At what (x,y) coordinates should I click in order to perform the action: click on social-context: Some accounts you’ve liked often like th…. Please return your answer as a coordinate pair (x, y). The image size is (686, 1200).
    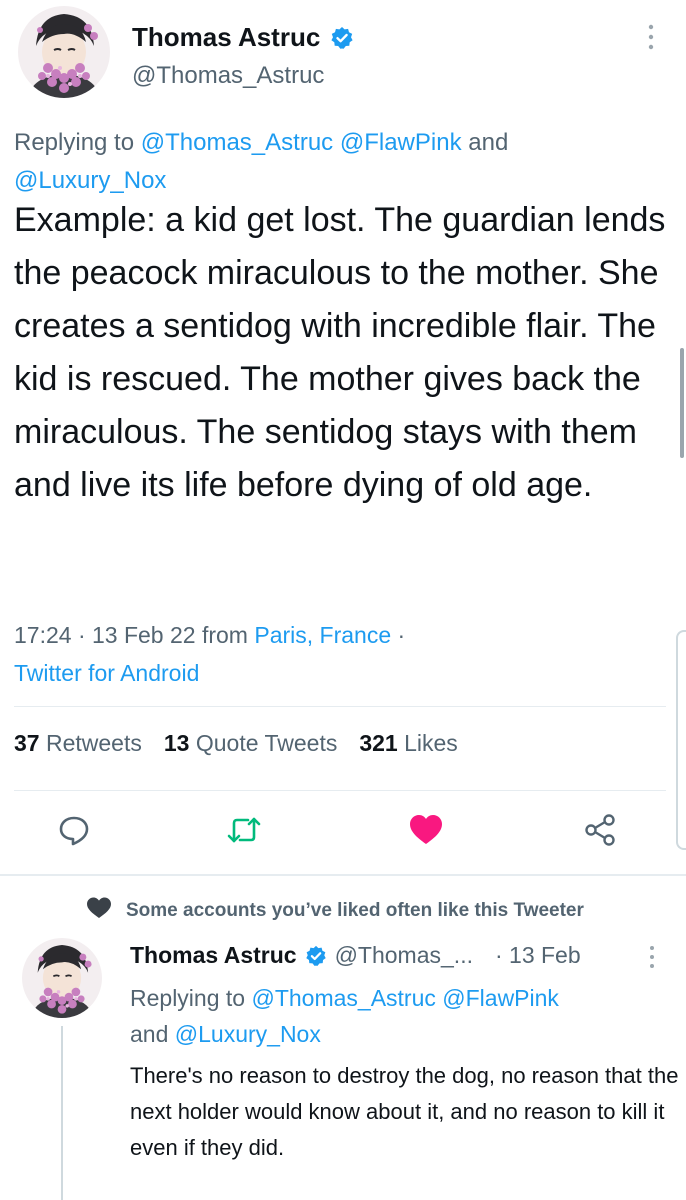
    Looking at the image, I should click on (335, 911).